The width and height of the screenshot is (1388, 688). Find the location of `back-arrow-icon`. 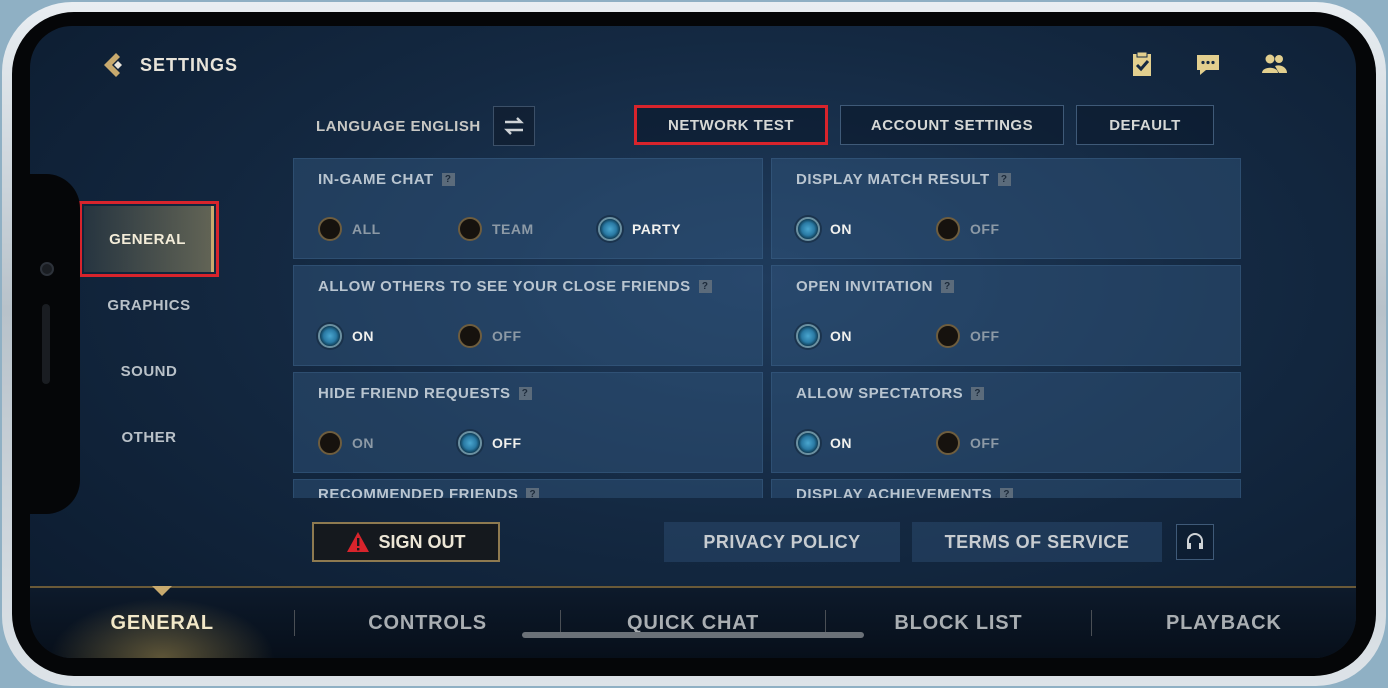

back-arrow-icon is located at coordinates (113, 65).